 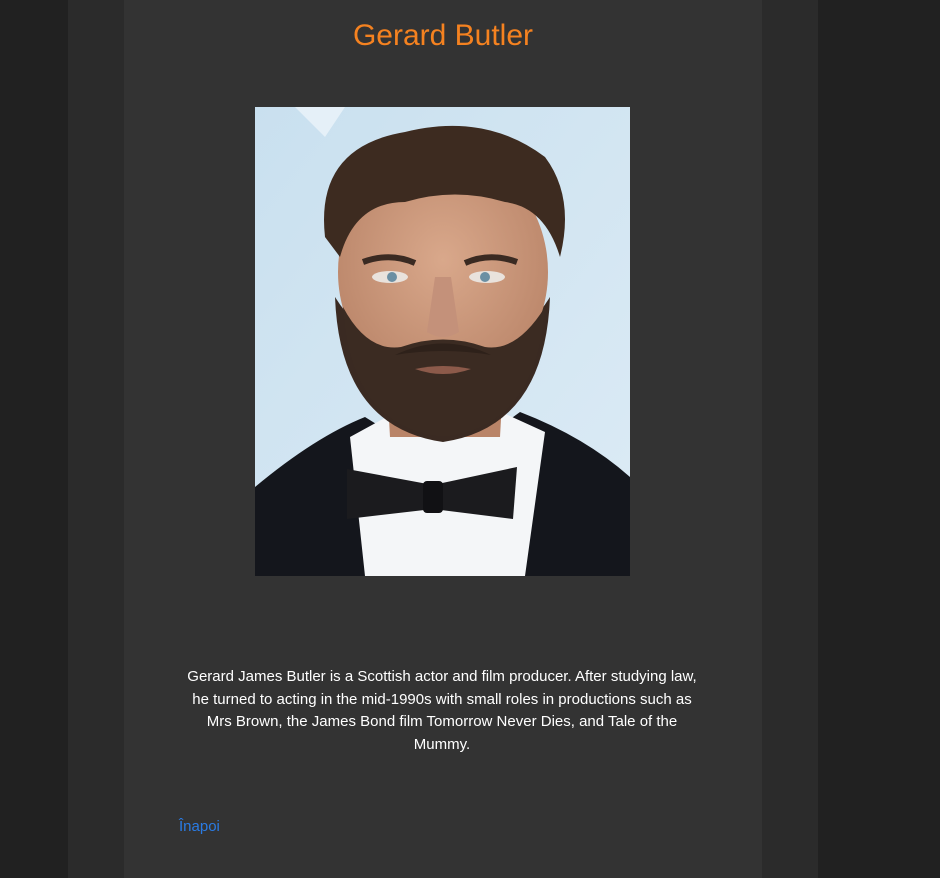 I want to click on back-link: Înapoi, so click(x=199, y=827).